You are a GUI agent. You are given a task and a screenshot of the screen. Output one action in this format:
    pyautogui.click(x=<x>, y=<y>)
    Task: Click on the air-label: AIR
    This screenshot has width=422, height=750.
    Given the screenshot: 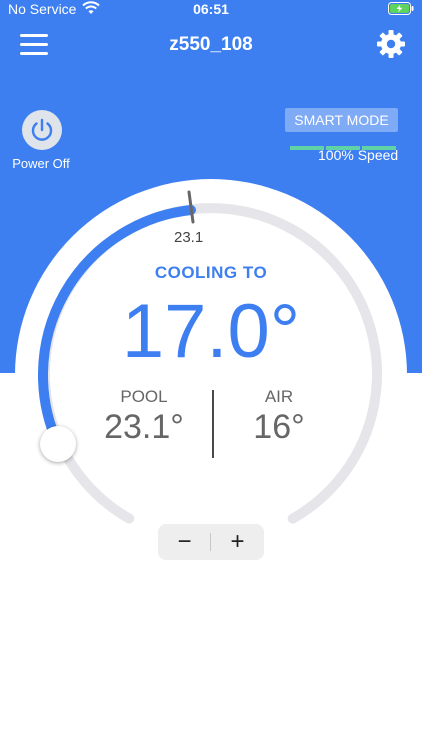 What is the action you would take?
    pyautogui.click(x=279, y=396)
    